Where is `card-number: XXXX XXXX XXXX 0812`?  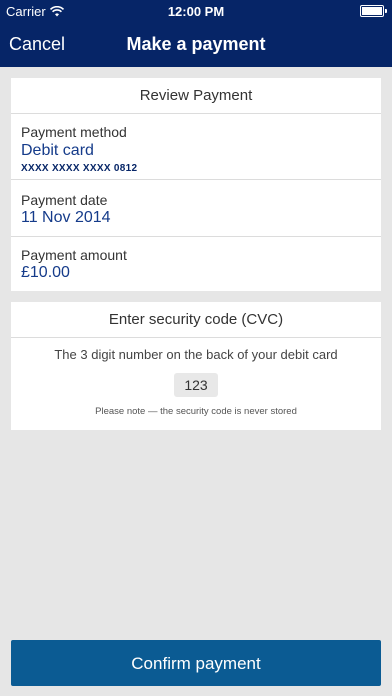
card-number: XXXX XXXX XXXX 0812 is located at coordinates (79, 168).